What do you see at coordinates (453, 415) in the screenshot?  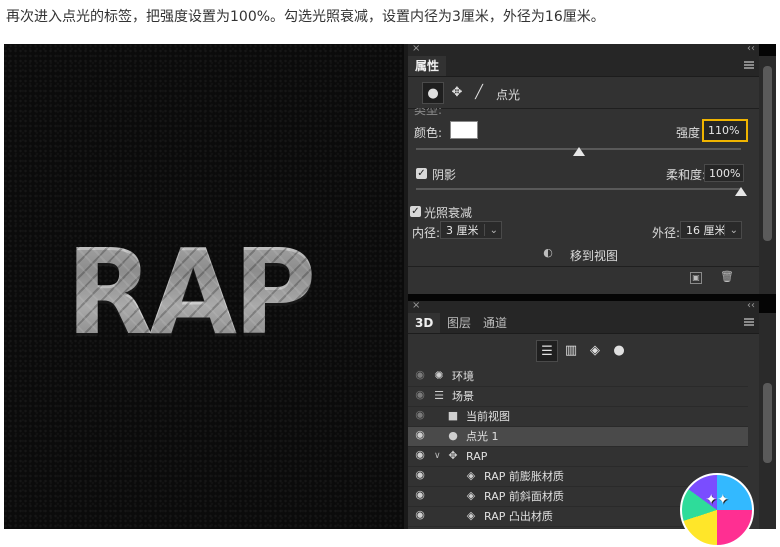 I see `camera-icon: ■` at bounding box center [453, 415].